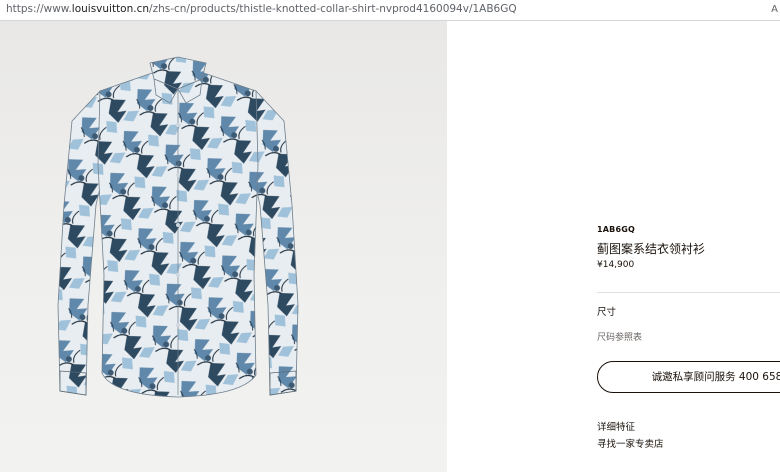 The image size is (780, 472). What do you see at coordinates (651, 249) in the screenshot?
I see `product-title: 蓟图案系结衣领衬衫` at bounding box center [651, 249].